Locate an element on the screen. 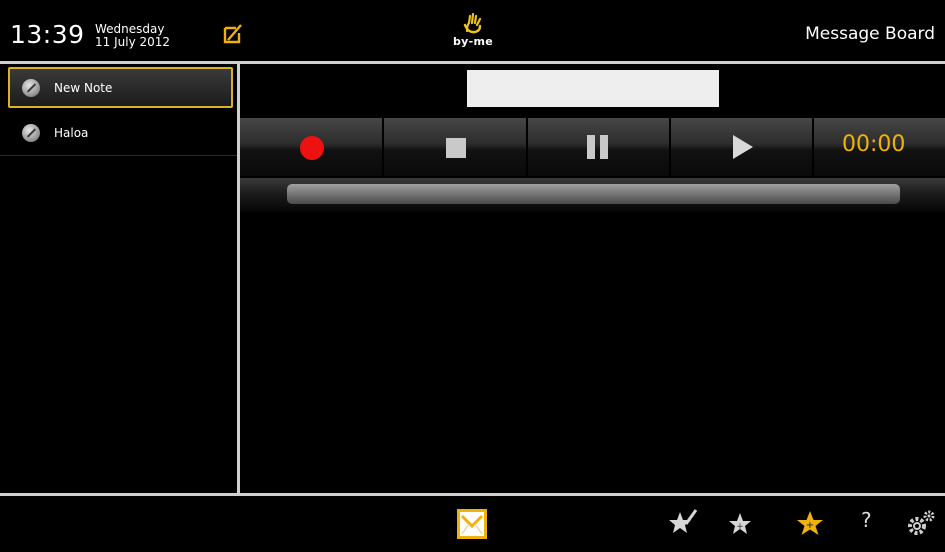 The image size is (945, 552). clock-date: Wednesday 11 July 2012 is located at coordinates (132, 36).